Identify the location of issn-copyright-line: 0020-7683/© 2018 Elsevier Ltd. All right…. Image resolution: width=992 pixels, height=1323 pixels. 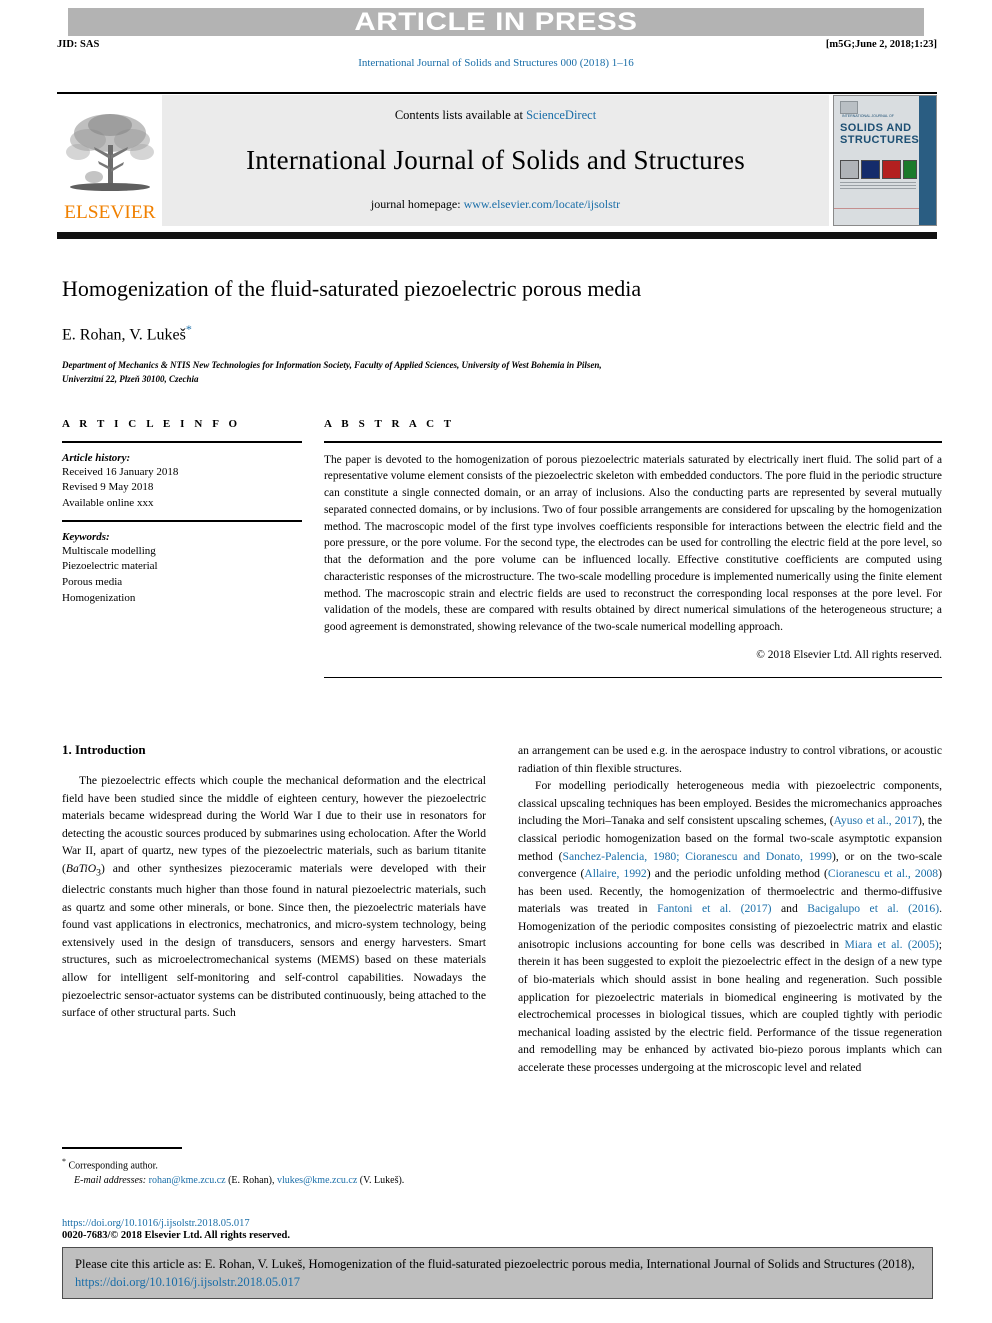
(176, 1235).